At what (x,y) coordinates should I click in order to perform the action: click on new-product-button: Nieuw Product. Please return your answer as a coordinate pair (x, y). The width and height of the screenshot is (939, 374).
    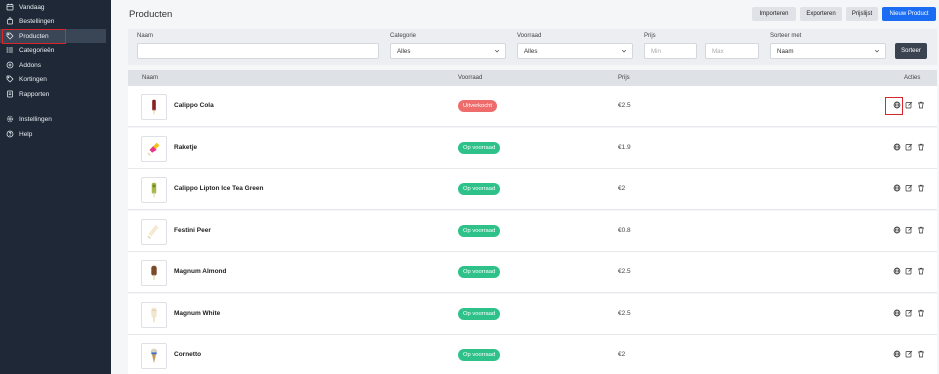
    Looking at the image, I should click on (909, 14).